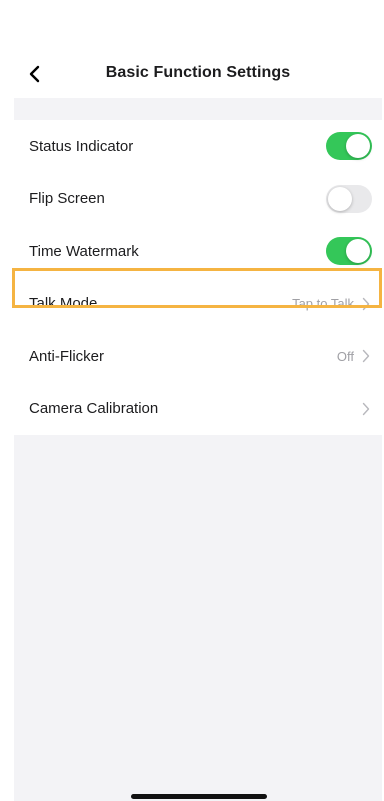  What do you see at coordinates (198, 409) in the screenshot?
I see `setting-row-camera-calibration: Camera Calibration` at bounding box center [198, 409].